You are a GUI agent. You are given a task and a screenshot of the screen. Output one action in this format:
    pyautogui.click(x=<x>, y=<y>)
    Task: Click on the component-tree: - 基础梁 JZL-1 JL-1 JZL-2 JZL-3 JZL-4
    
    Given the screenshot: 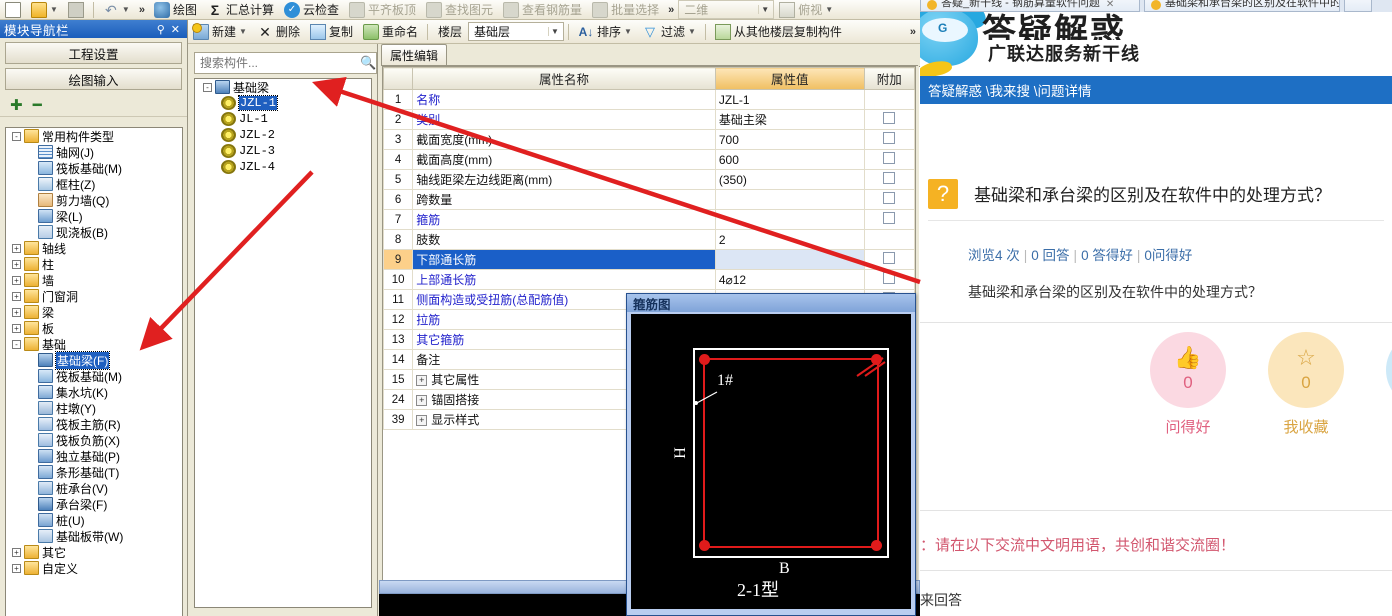 What is the action you would take?
    pyautogui.click(x=283, y=343)
    